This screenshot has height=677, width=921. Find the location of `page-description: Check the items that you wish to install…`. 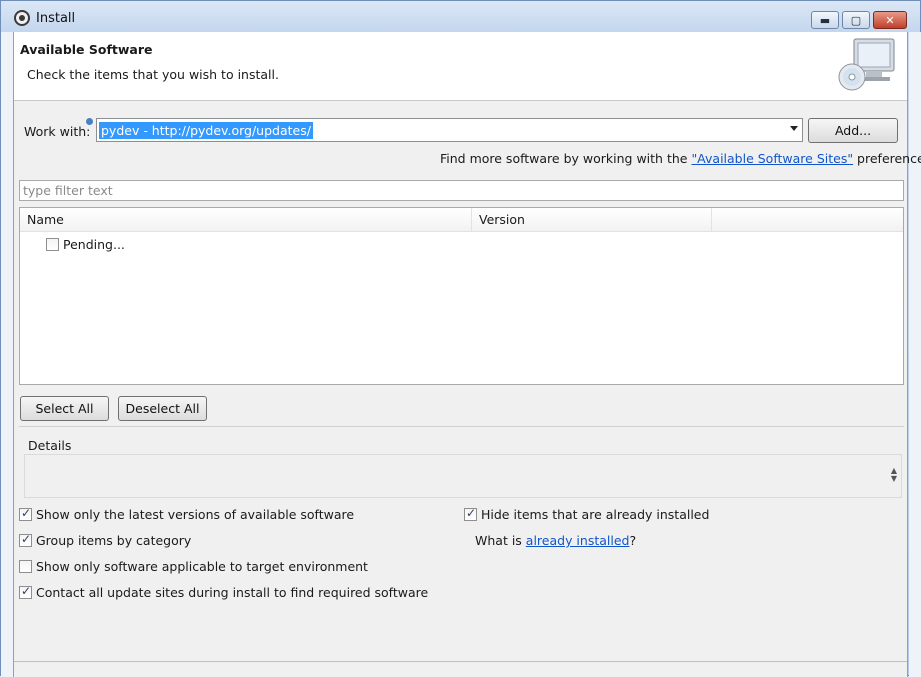

page-description: Check the items that you wish to install… is located at coordinates (153, 74).